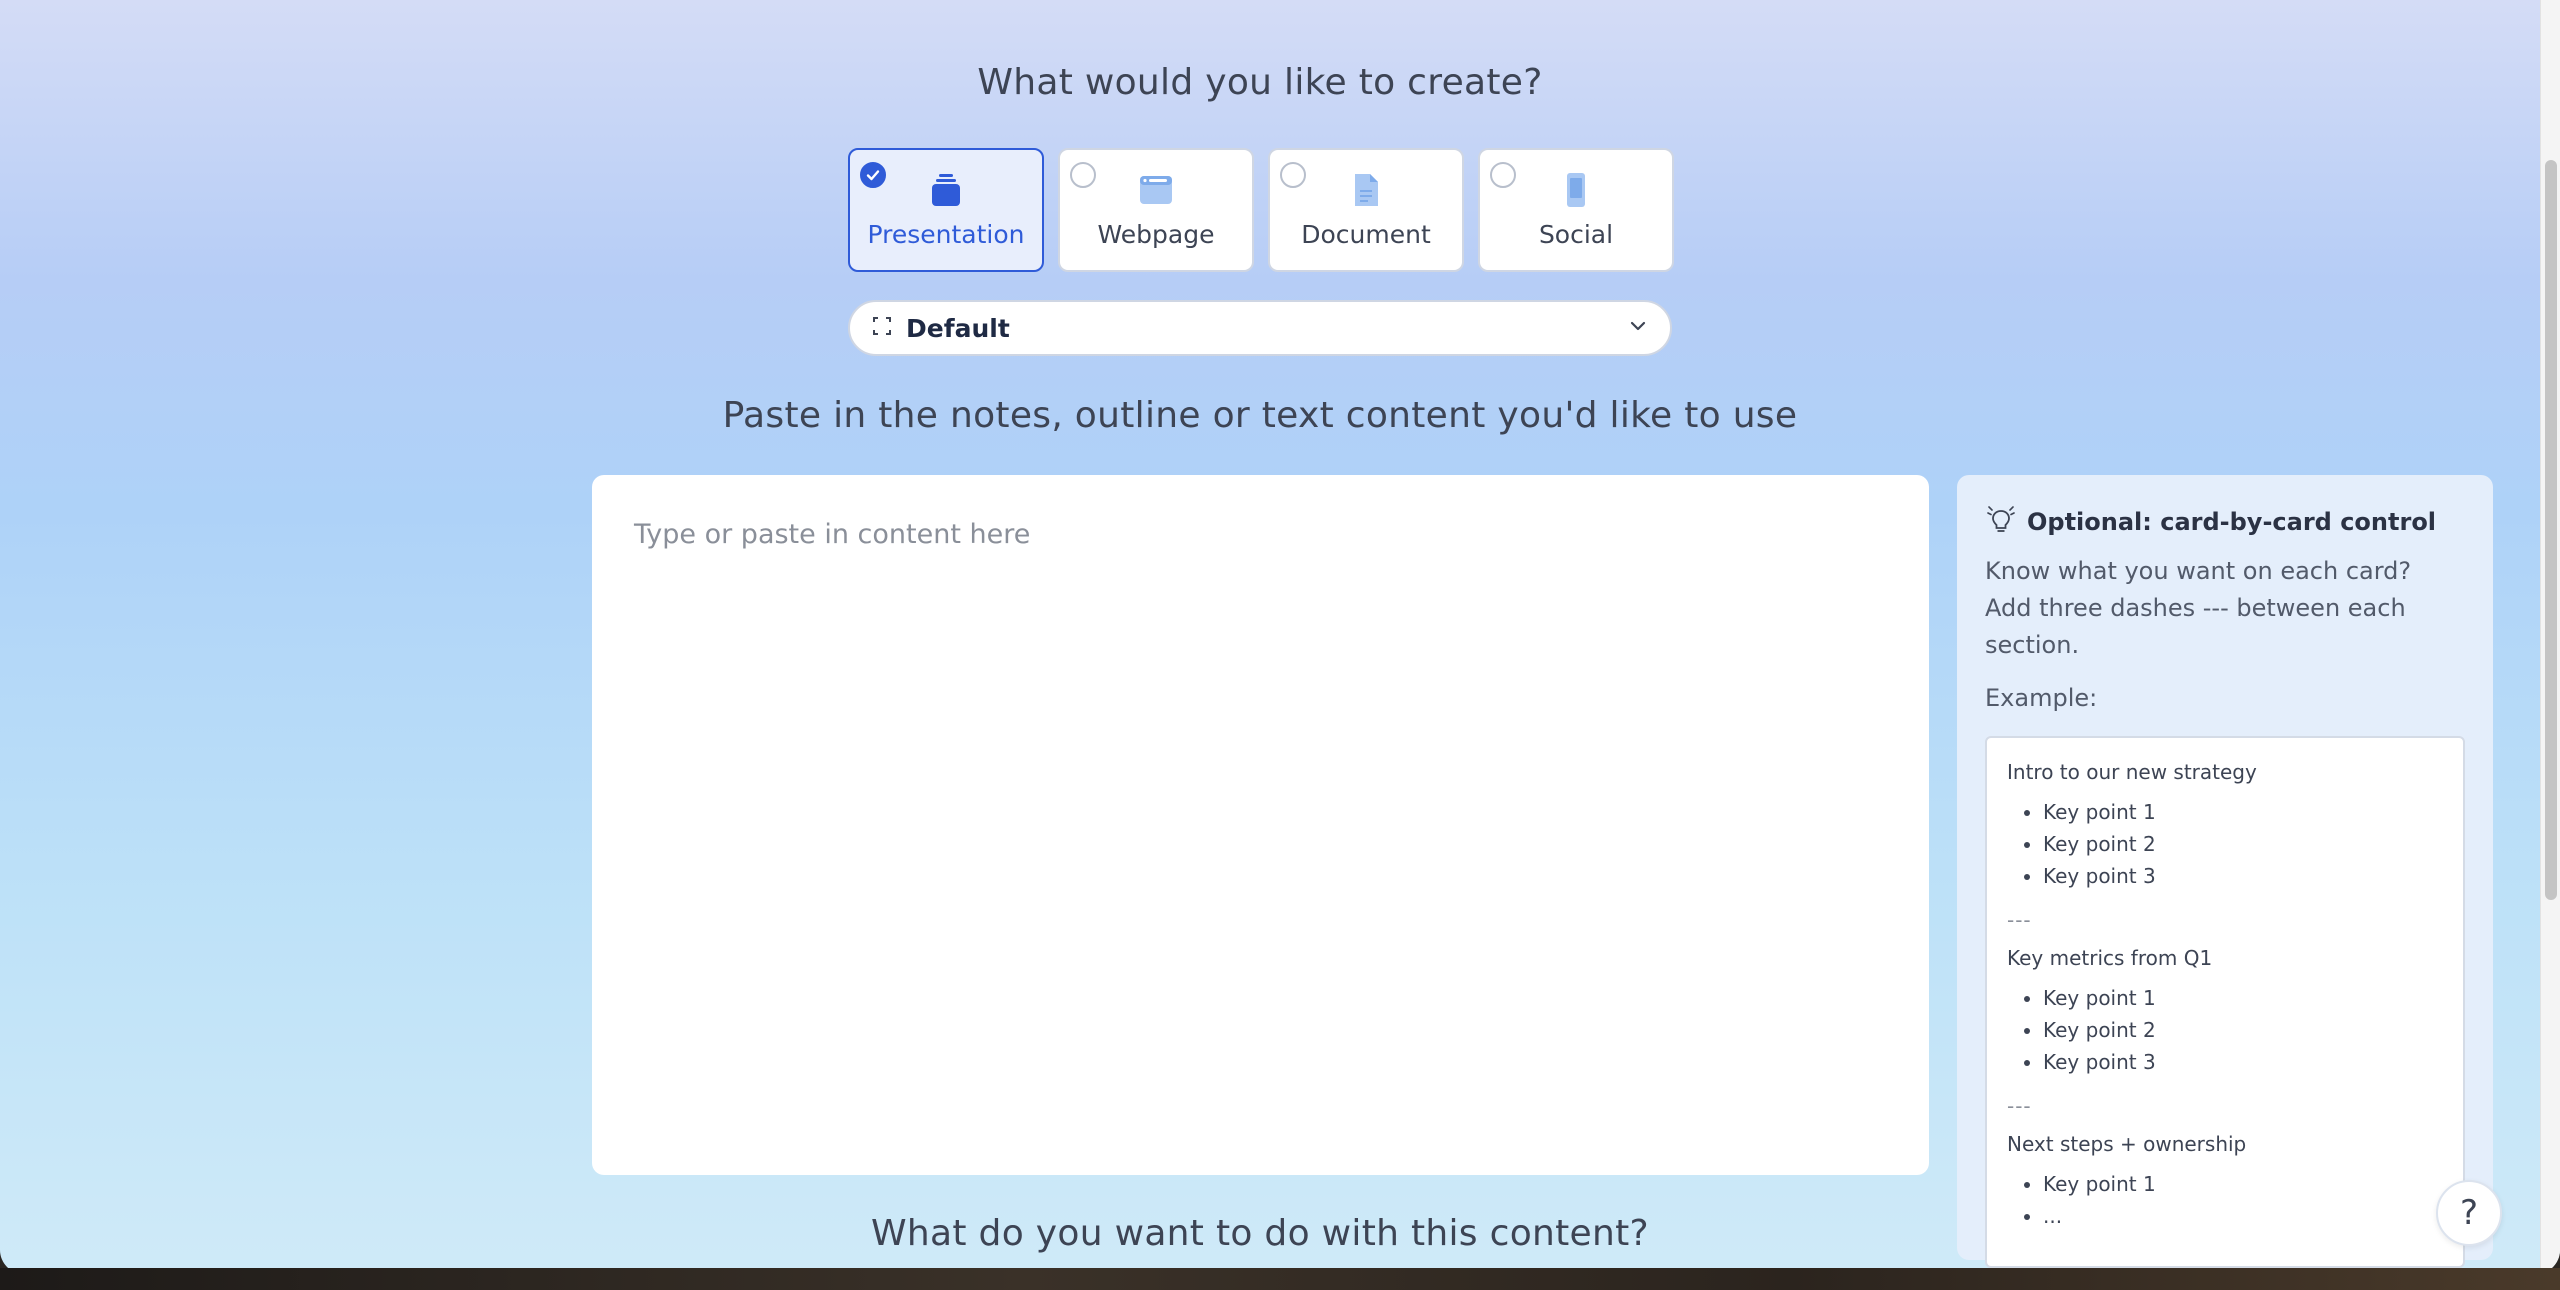  I want to click on tip-header: Optional: card-by-card control, so click(2225, 522).